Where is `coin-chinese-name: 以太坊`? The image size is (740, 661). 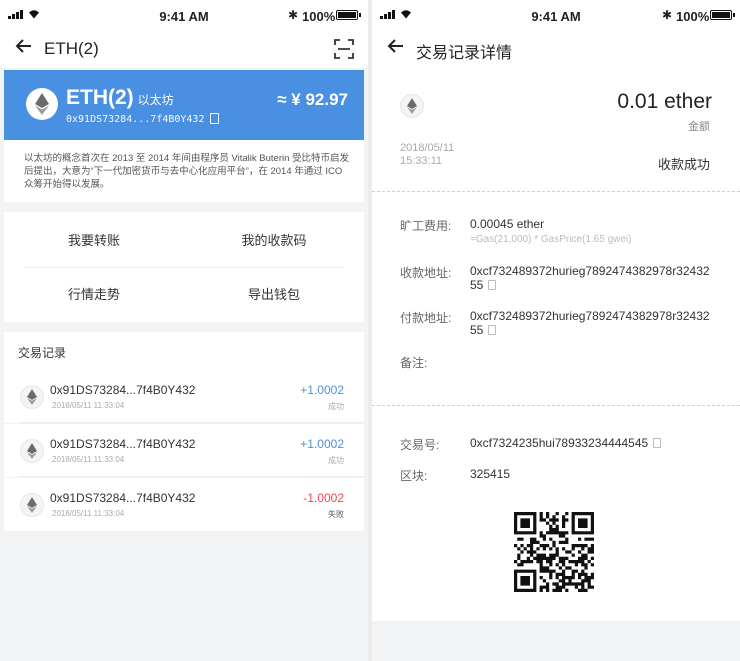
coin-chinese-name: 以太坊 is located at coordinates (155, 100).